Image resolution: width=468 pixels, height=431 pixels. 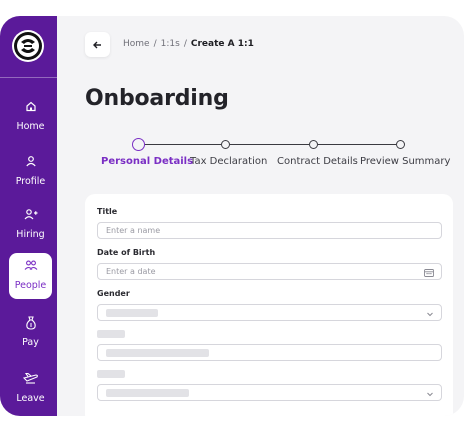 I want to click on user-plus-icon, so click(x=30, y=215).